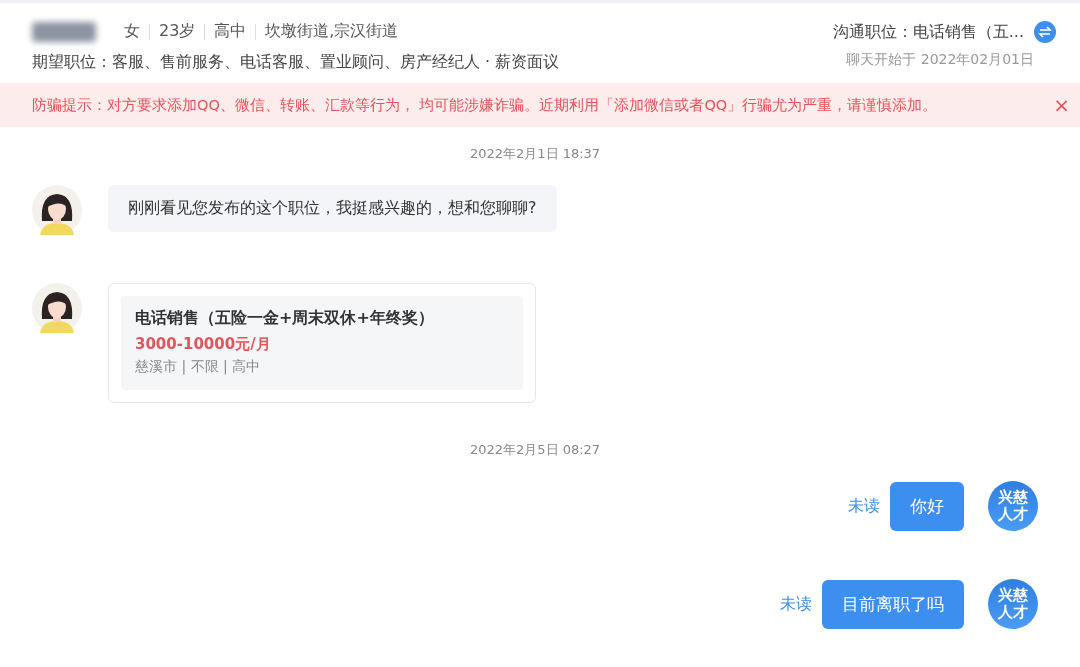  I want to click on job-details: 慈溪市 | 不限 | 高中, so click(198, 367).